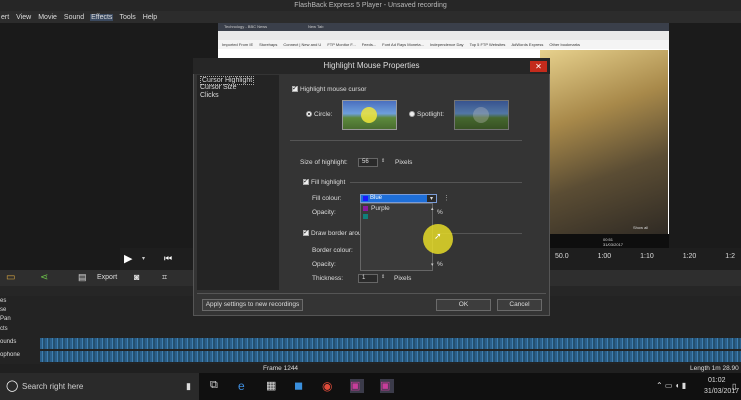 The width and height of the screenshot is (741, 400). I want to click on circle-label: Circle:, so click(323, 114).